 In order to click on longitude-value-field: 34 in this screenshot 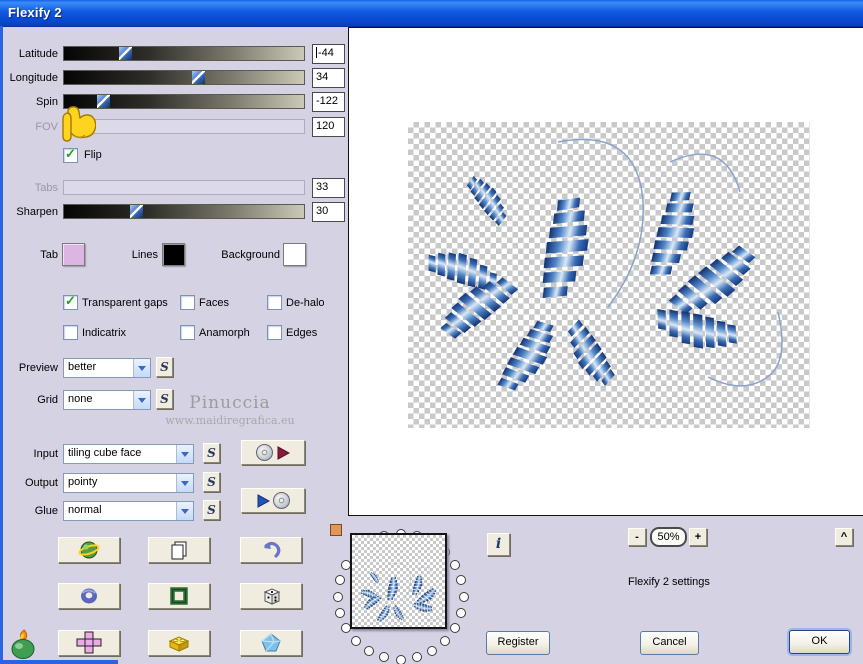, I will do `click(328, 78)`.